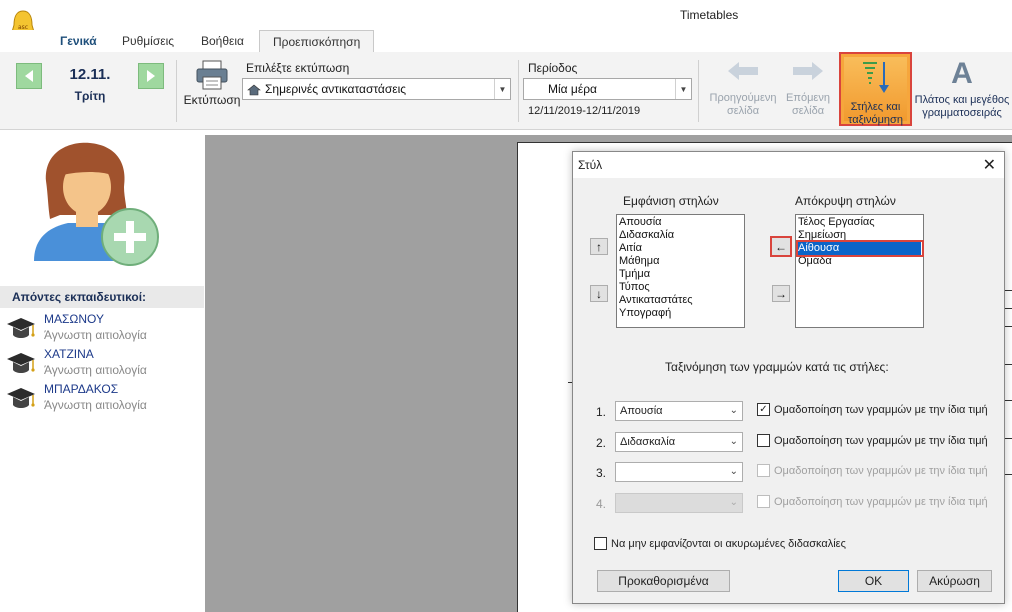  Describe the element at coordinates (101, 364) in the screenshot. I see `teacher-list-item: ΧΑΤΖΙΝΑ Άγνωστη αιτιολογία` at that location.